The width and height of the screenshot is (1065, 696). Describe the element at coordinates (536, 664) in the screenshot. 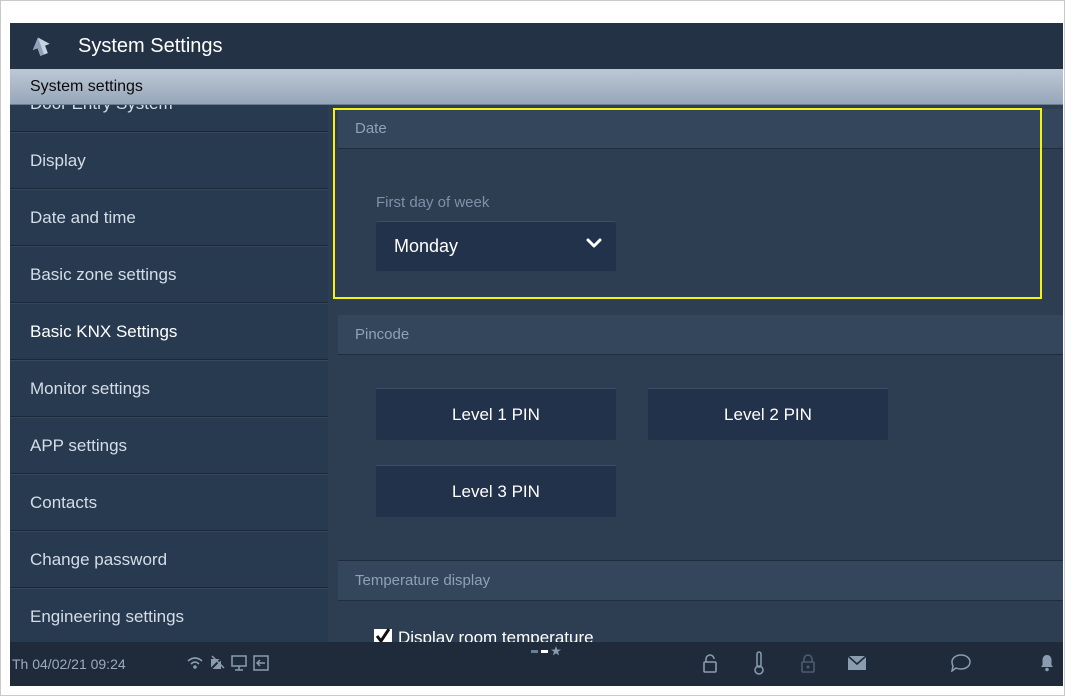

I see `status-bar: Th 04/02/21 09:24` at that location.